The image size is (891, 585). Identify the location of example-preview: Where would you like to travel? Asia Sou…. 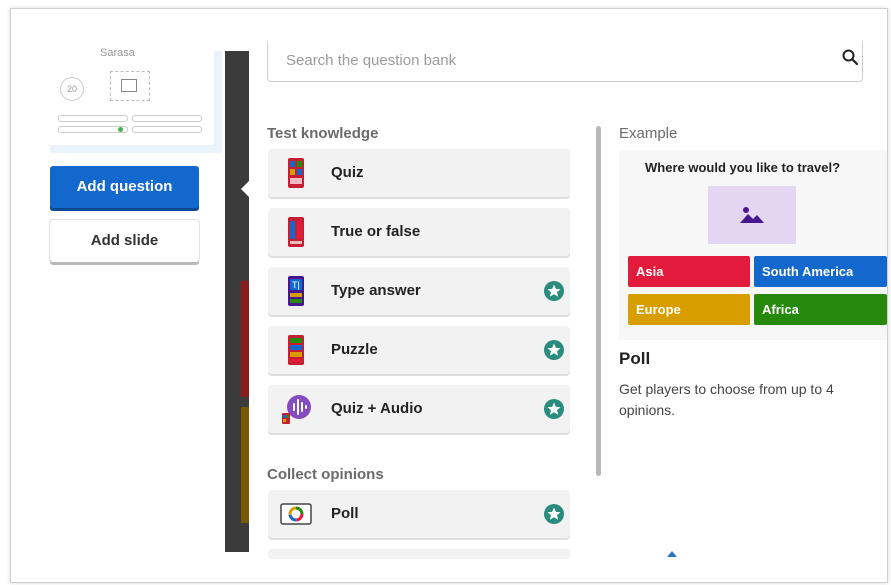
(753, 245).